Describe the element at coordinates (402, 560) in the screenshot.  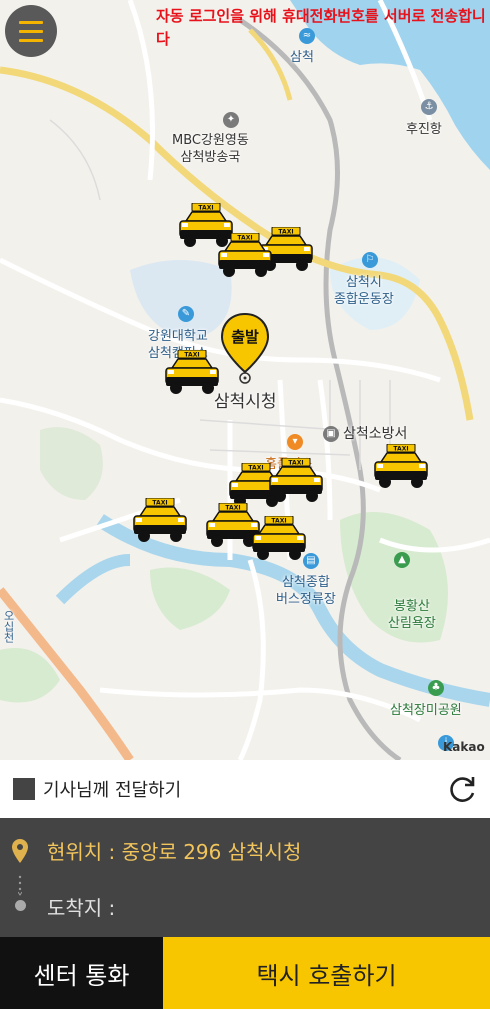
I see `mountain-icon: ▲` at that location.